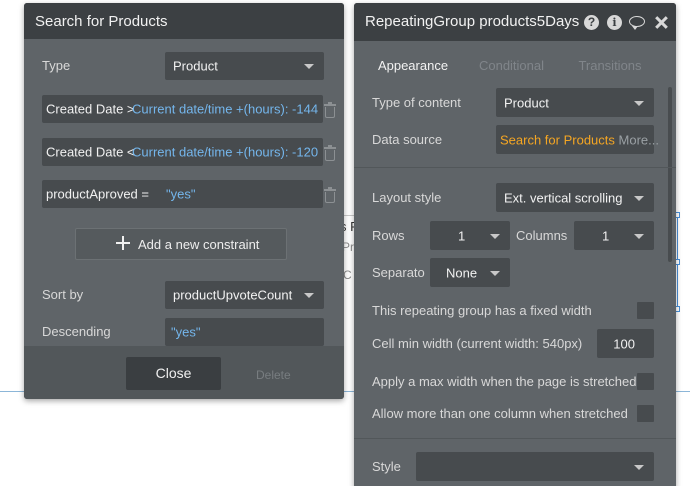 This screenshot has width=690, height=486. I want to click on cell-min-width-label: Cell min width (current width: 540px), so click(477, 343).